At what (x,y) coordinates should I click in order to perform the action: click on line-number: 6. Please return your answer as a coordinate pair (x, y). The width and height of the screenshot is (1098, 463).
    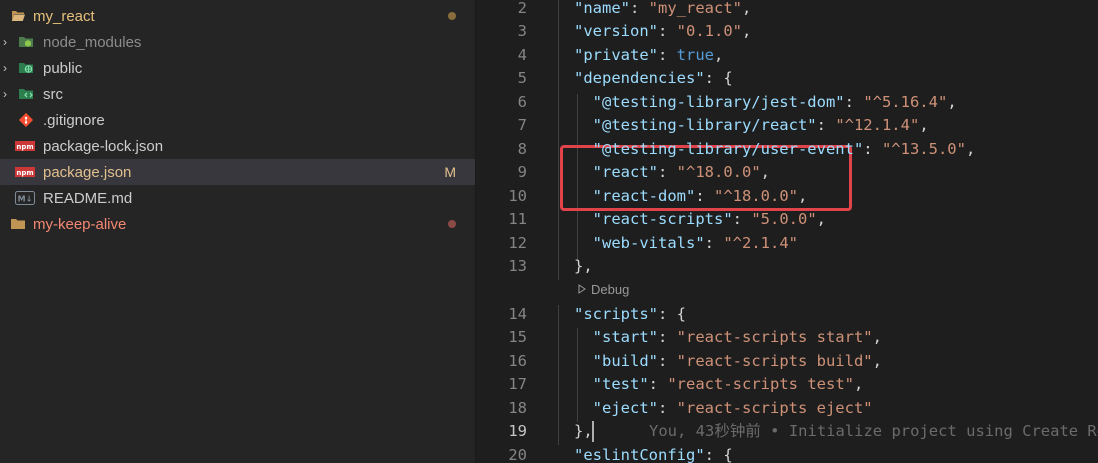
    Looking at the image, I should click on (522, 102).